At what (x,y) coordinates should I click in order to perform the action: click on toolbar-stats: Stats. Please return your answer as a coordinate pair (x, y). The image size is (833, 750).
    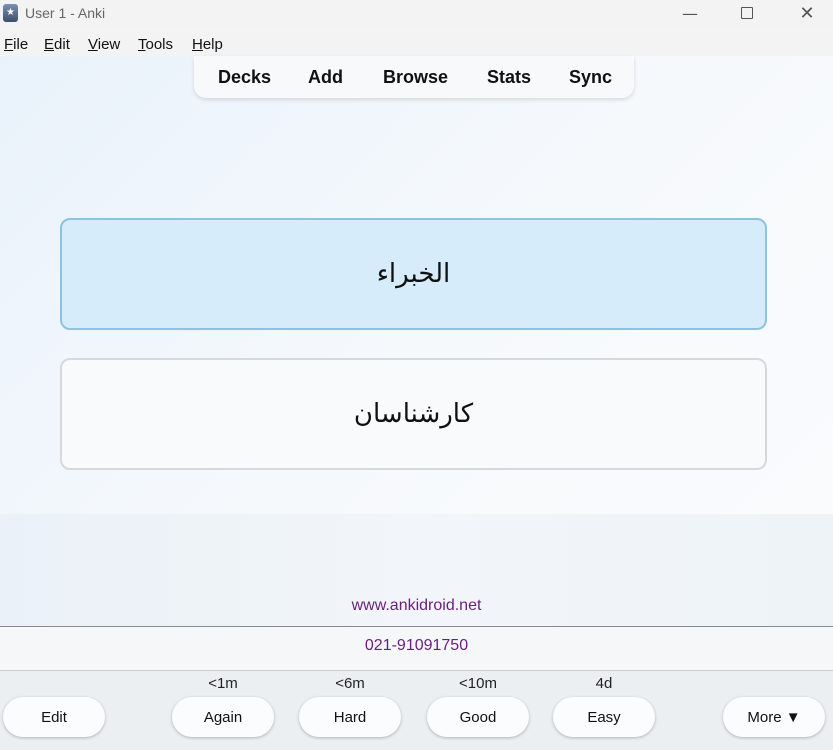
    Looking at the image, I should click on (509, 77).